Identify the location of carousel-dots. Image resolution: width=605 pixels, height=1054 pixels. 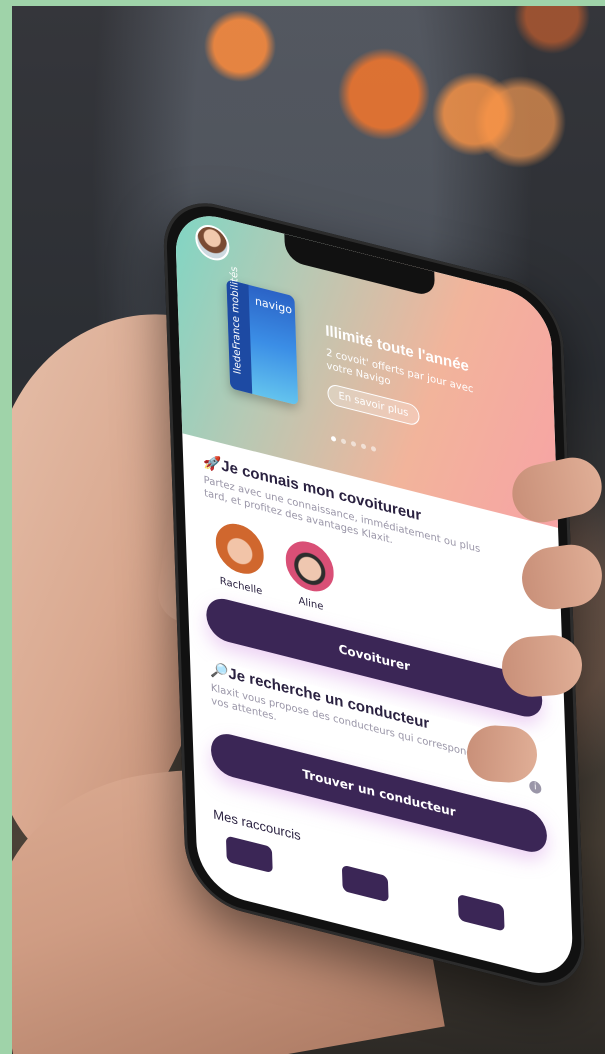
(353, 444).